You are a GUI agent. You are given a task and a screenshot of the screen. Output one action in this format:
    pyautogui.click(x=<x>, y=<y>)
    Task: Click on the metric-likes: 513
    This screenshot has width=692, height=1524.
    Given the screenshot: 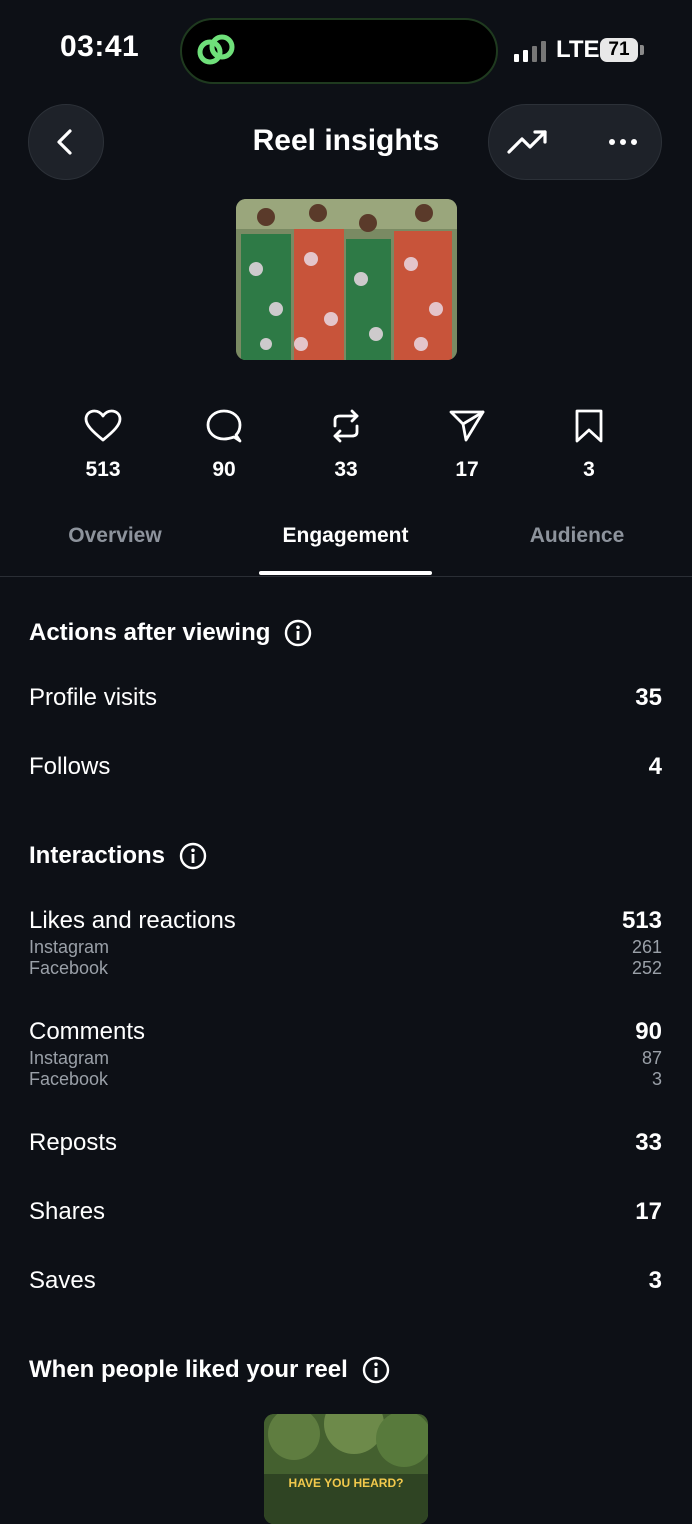 What is the action you would take?
    pyautogui.click(x=103, y=443)
    